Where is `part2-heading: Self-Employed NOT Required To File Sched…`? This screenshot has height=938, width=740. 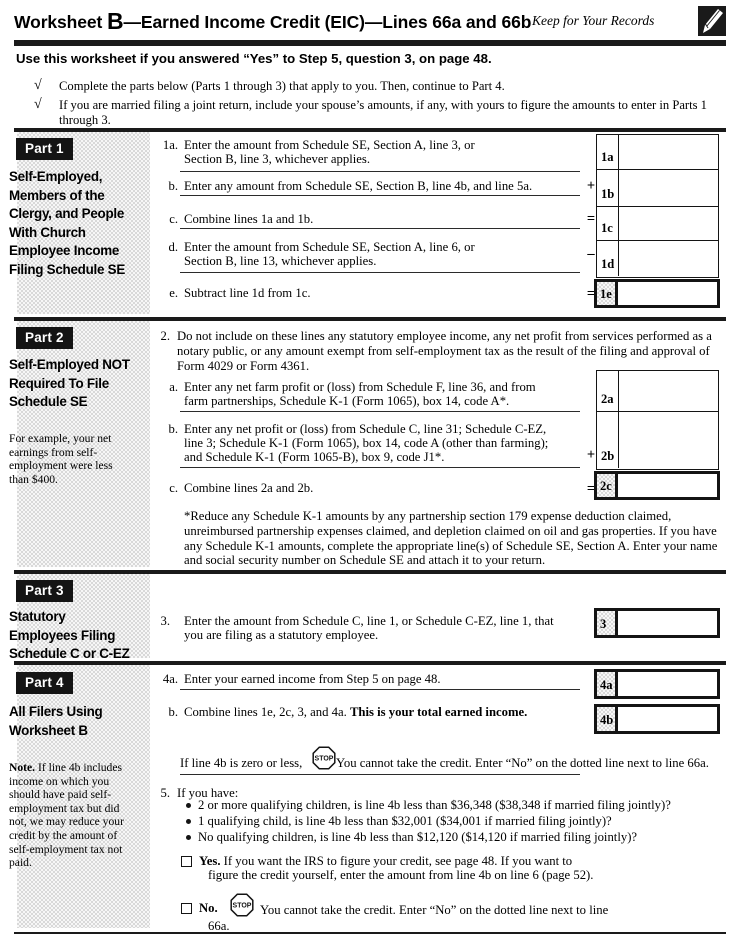 part2-heading: Self-Employed NOT Required To File Sched… is located at coordinates (69, 383).